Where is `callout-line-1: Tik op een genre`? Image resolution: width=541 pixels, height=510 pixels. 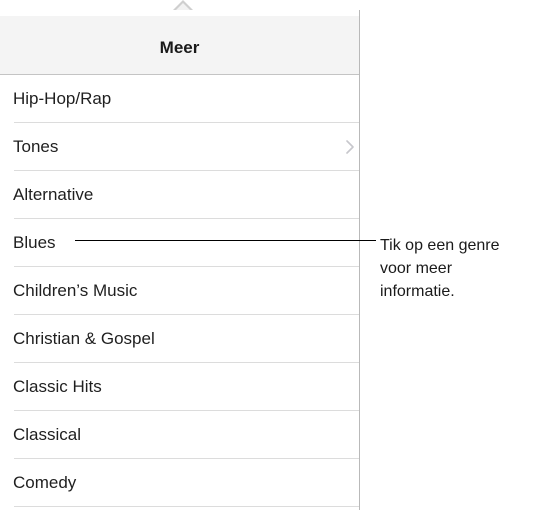
callout-line-1: Tik op een genre is located at coordinates (440, 245).